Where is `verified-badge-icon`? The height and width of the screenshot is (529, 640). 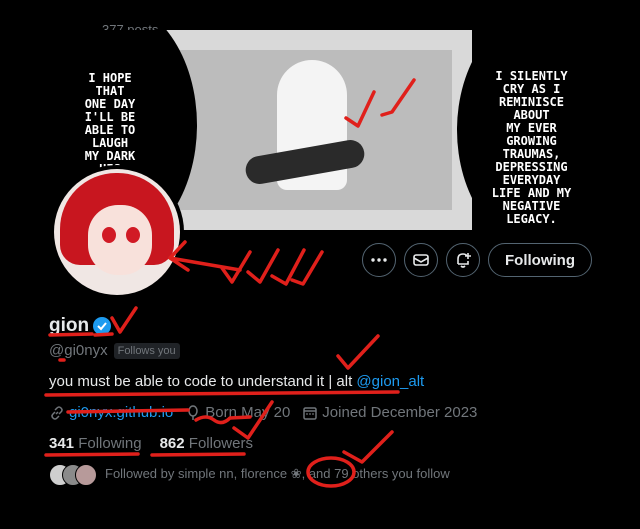
verified-badge-icon is located at coordinates (102, 326).